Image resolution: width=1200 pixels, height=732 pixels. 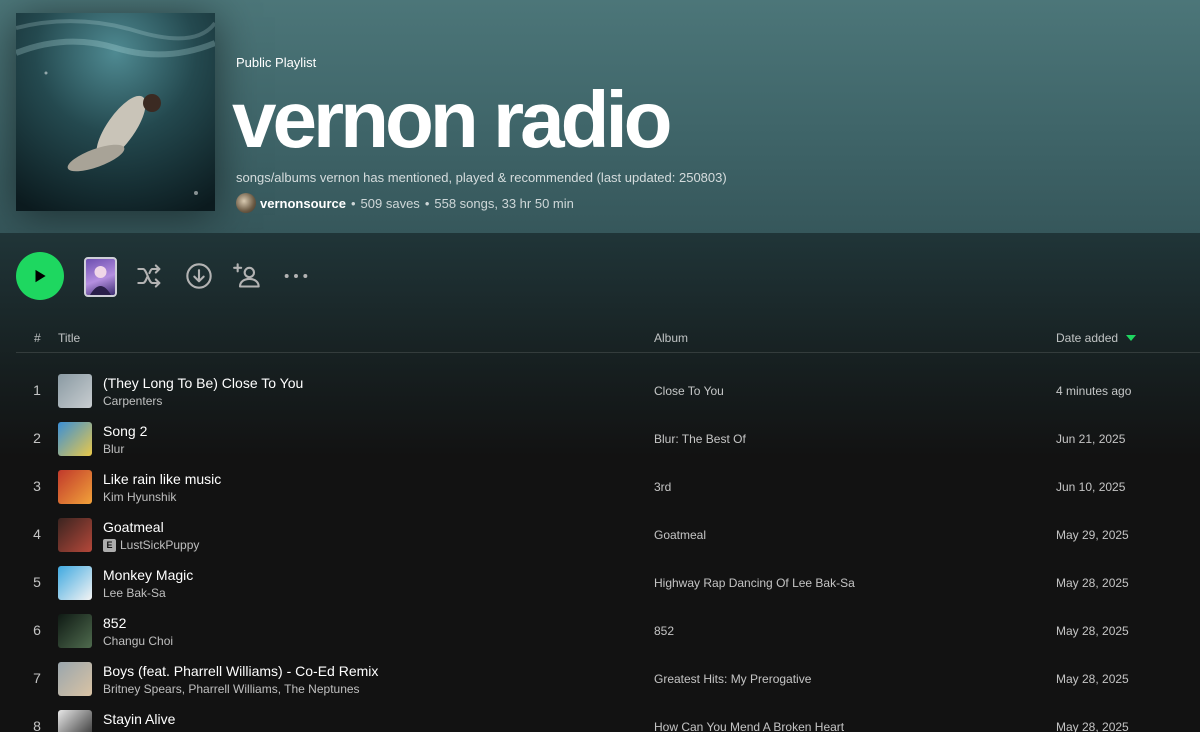 What do you see at coordinates (37, 678) in the screenshot?
I see `track-number: 7` at bounding box center [37, 678].